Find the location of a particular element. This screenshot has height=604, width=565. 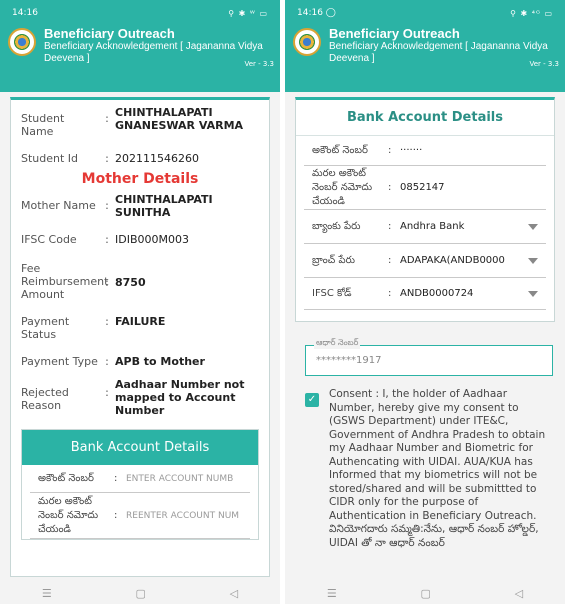

detail-row: IFSC Code : IDIB000M003 is located at coordinates (140, 239).